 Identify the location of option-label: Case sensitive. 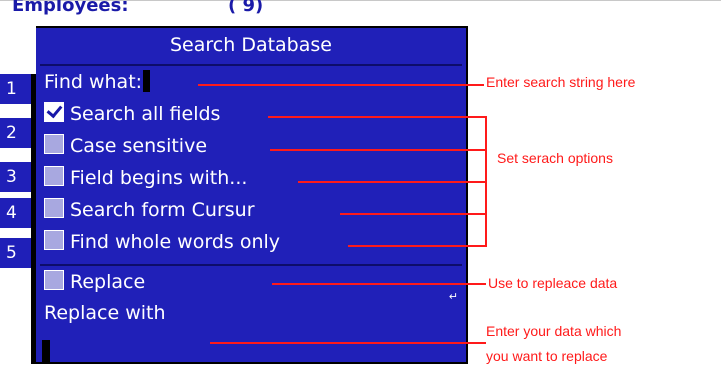
(139, 146).